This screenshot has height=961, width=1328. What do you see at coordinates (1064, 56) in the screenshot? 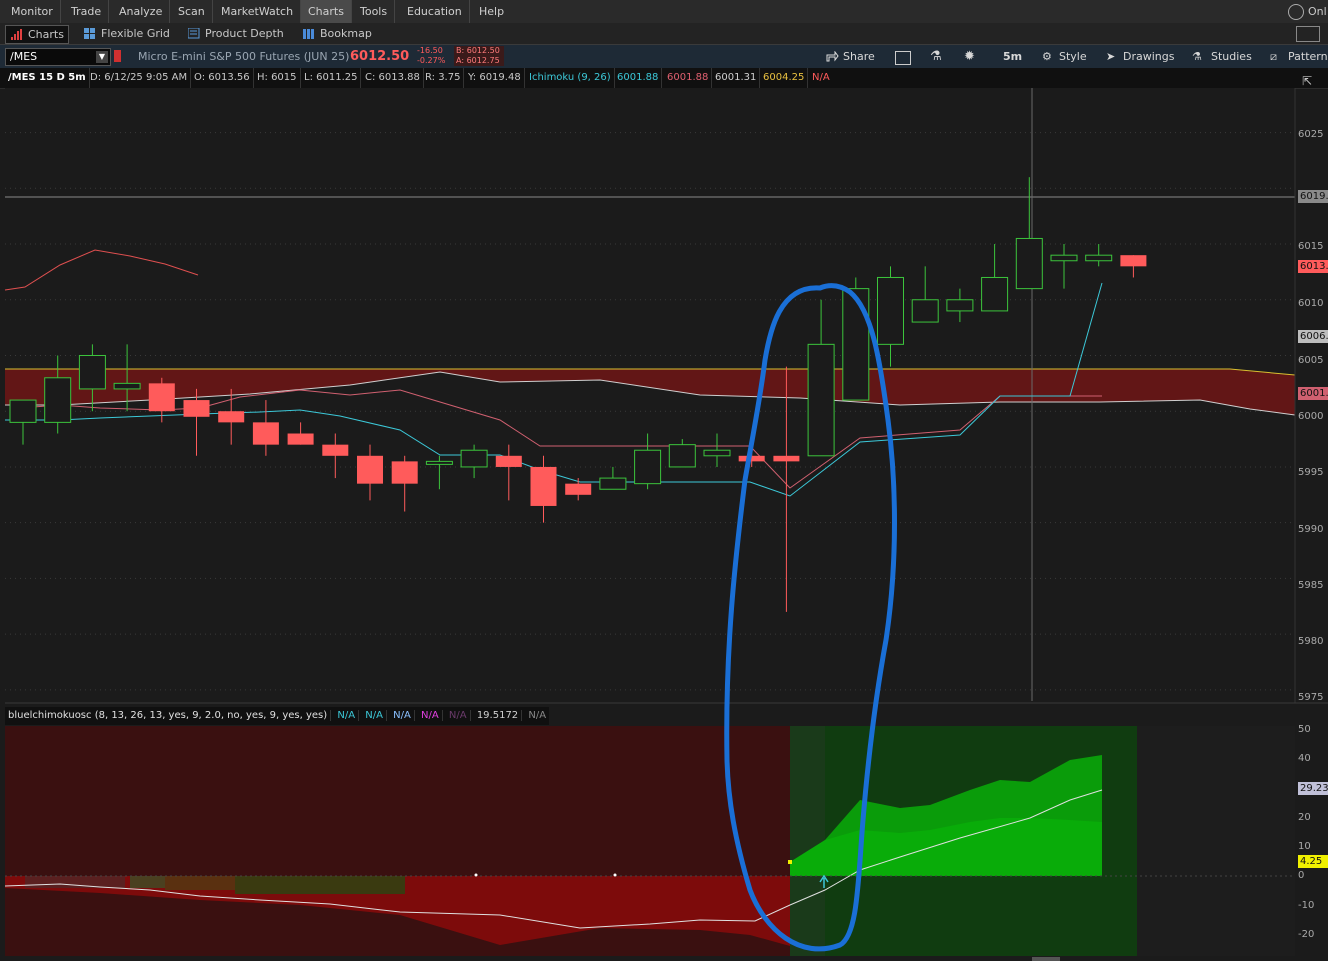
I see `style-button: ⚙ Style` at bounding box center [1064, 56].